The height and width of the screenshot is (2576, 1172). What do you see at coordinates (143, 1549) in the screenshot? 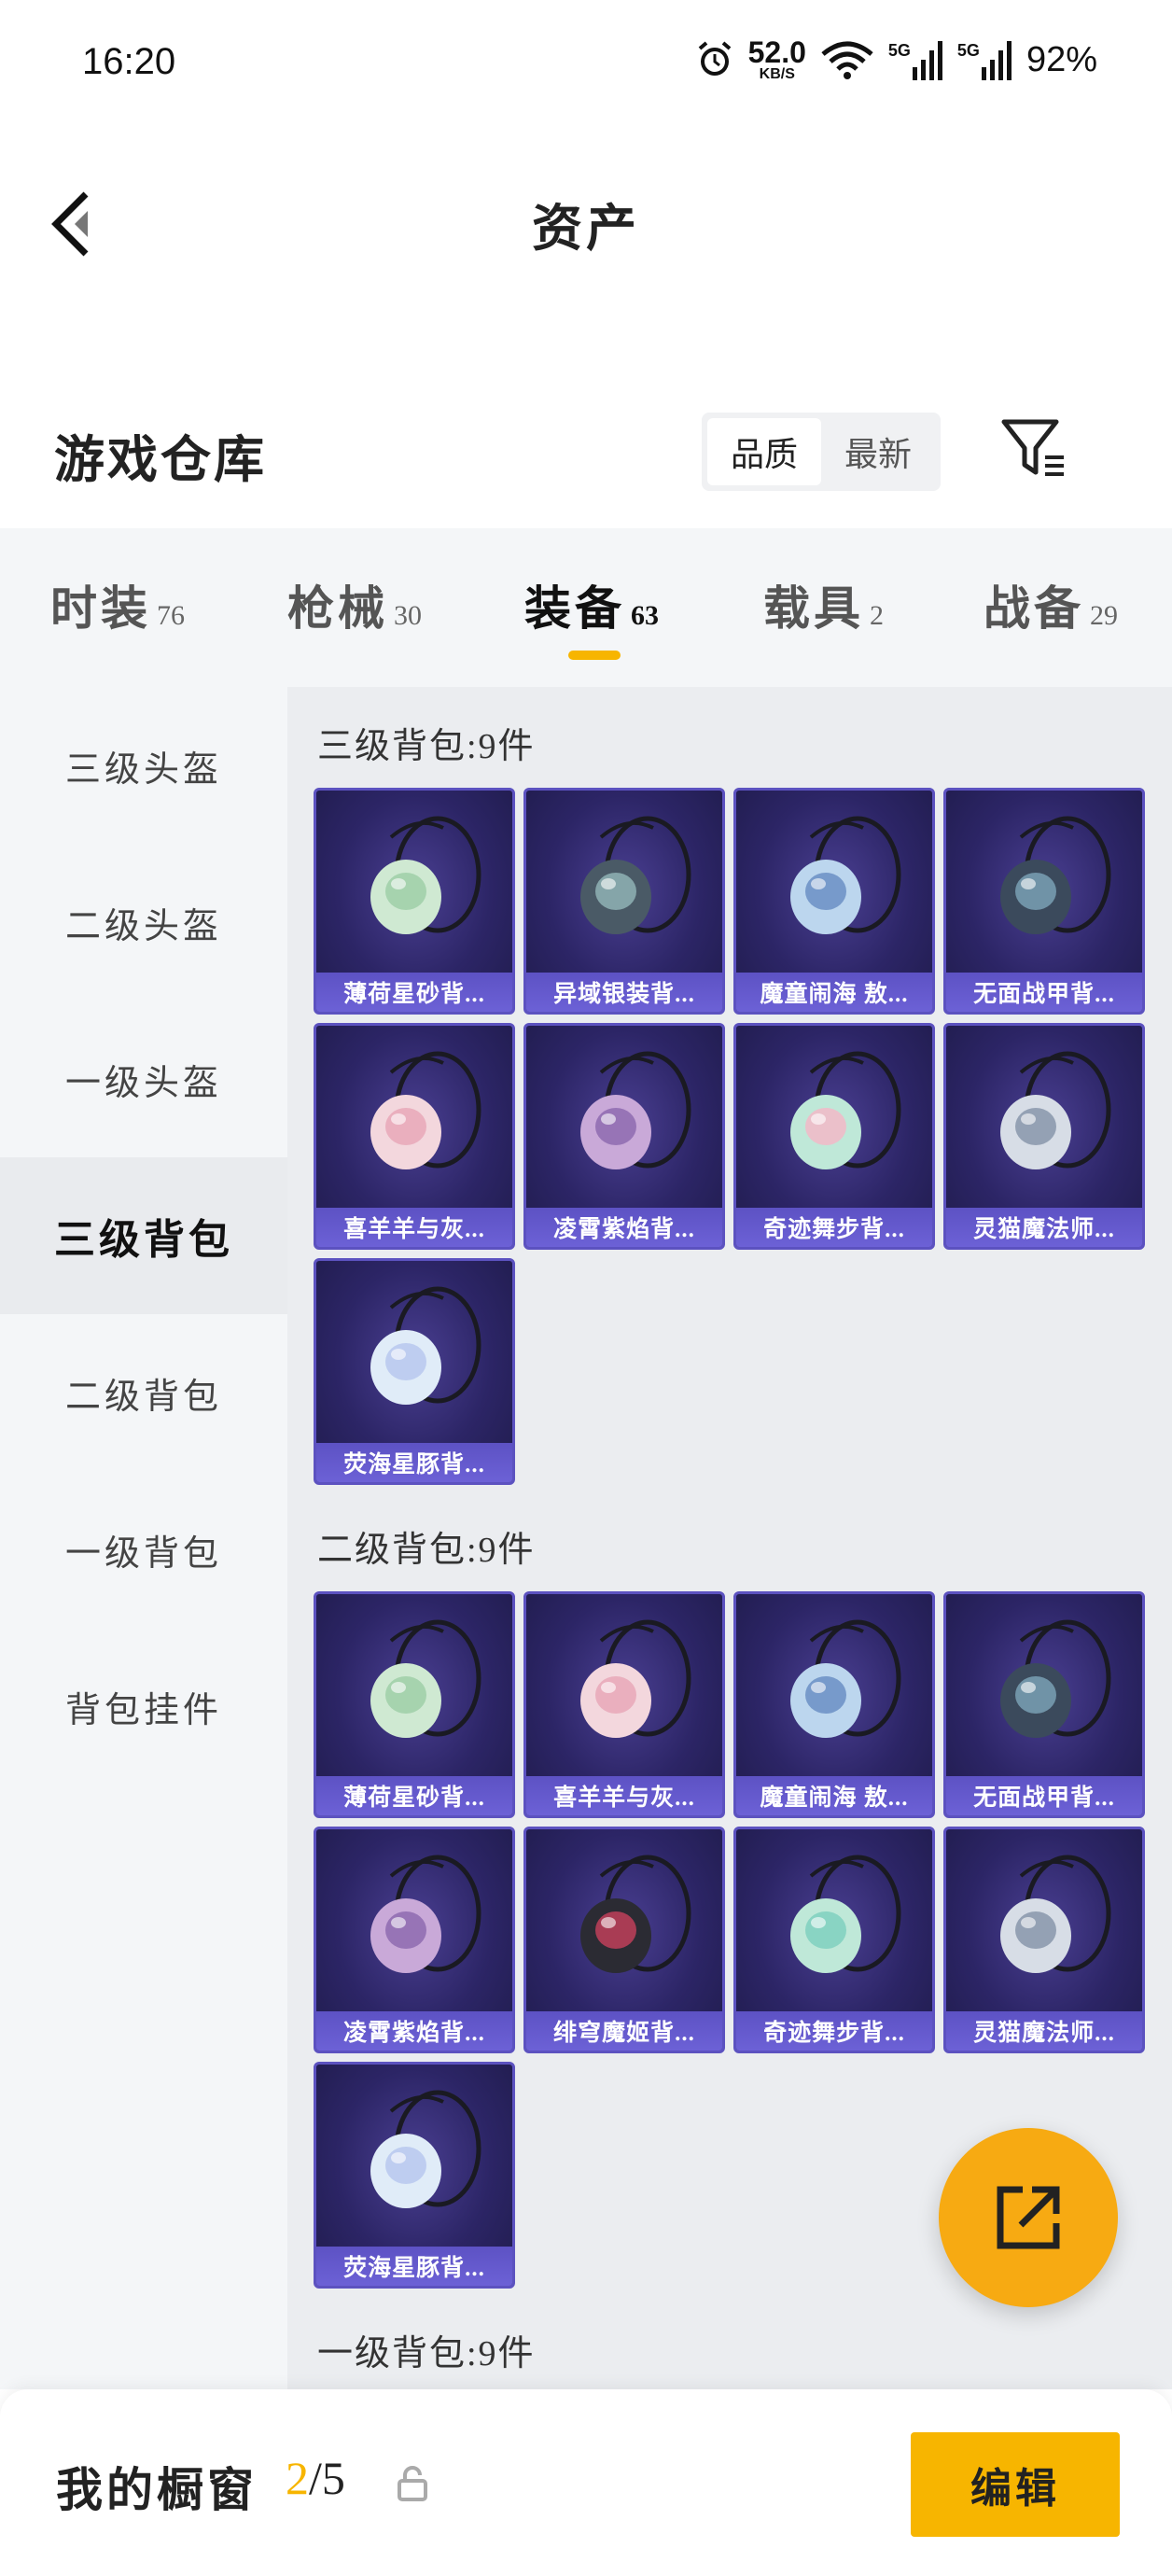
I see `sidebar-item-lv1-backpack: 一级背包` at bounding box center [143, 1549].